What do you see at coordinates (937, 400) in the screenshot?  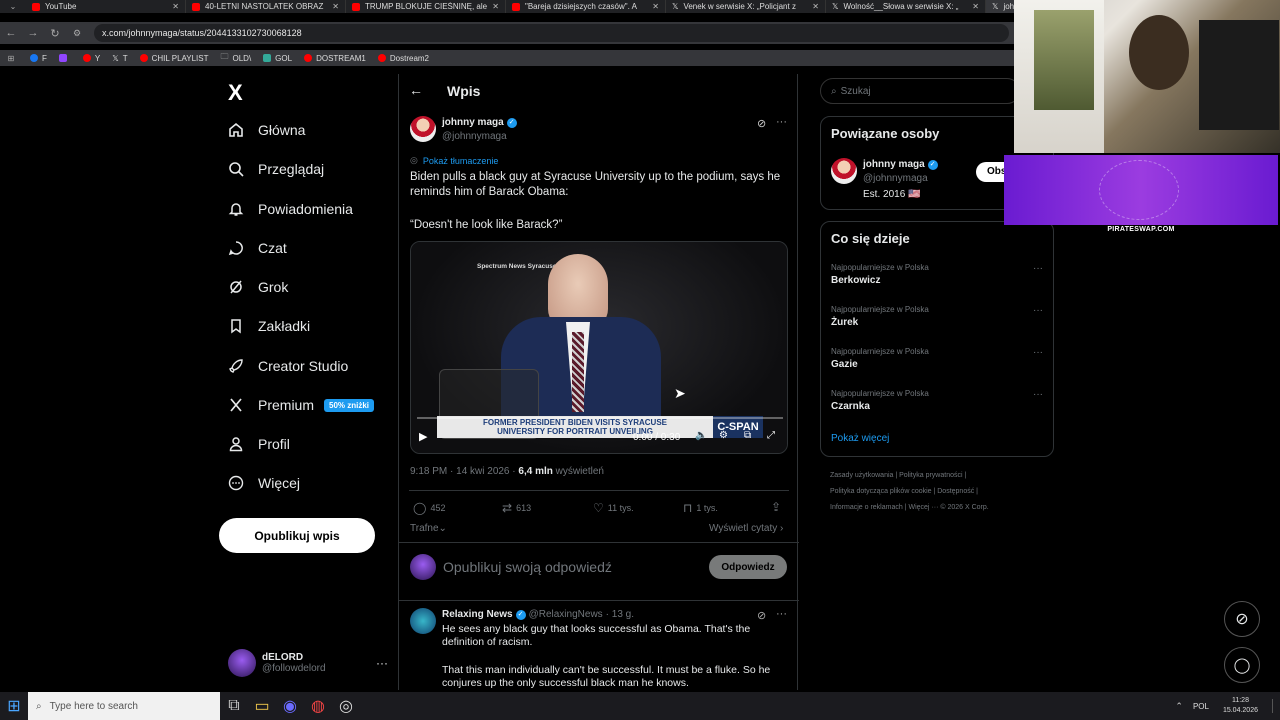 I see `trend-item: Najpopularniejsze w Polska Czarnka ···` at bounding box center [937, 400].